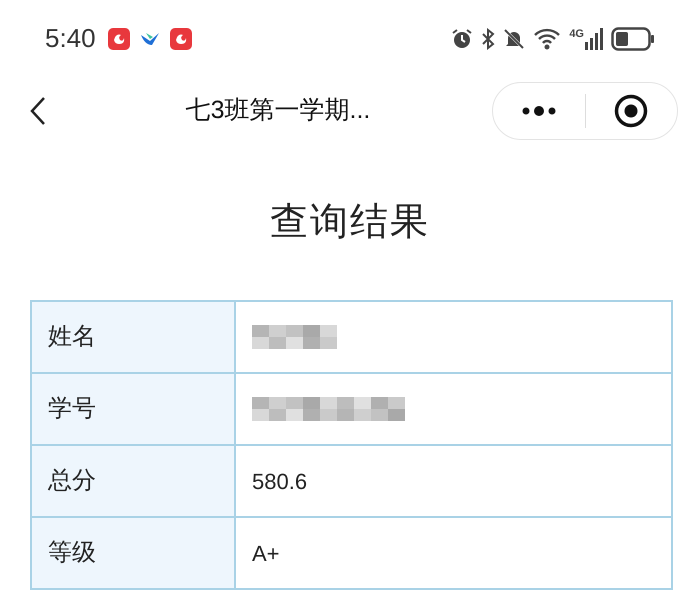 This screenshot has width=700, height=590. I want to click on alarm-icon, so click(462, 39).